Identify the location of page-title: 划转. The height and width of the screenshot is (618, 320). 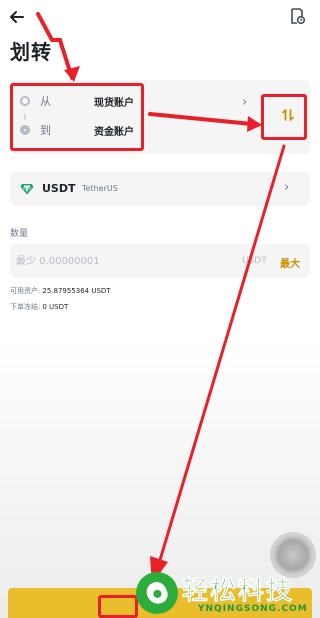
(31, 52).